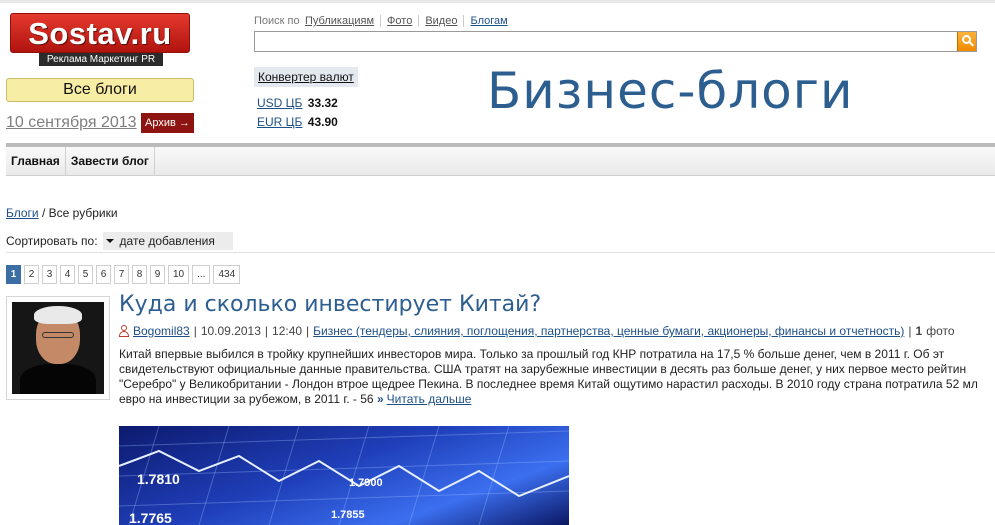  What do you see at coordinates (279, 103) in the screenshot?
I see `usd-rate-link: USD ЦБ` at bounding box center [279, 103].